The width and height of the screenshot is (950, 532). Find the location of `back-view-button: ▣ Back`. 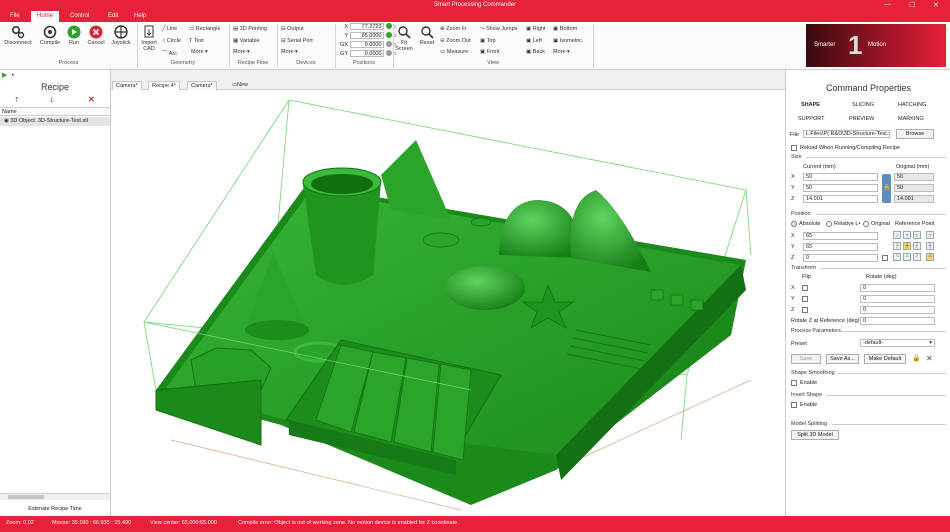

back-view-button: ▣ Back is located at coordinates (535, 52).